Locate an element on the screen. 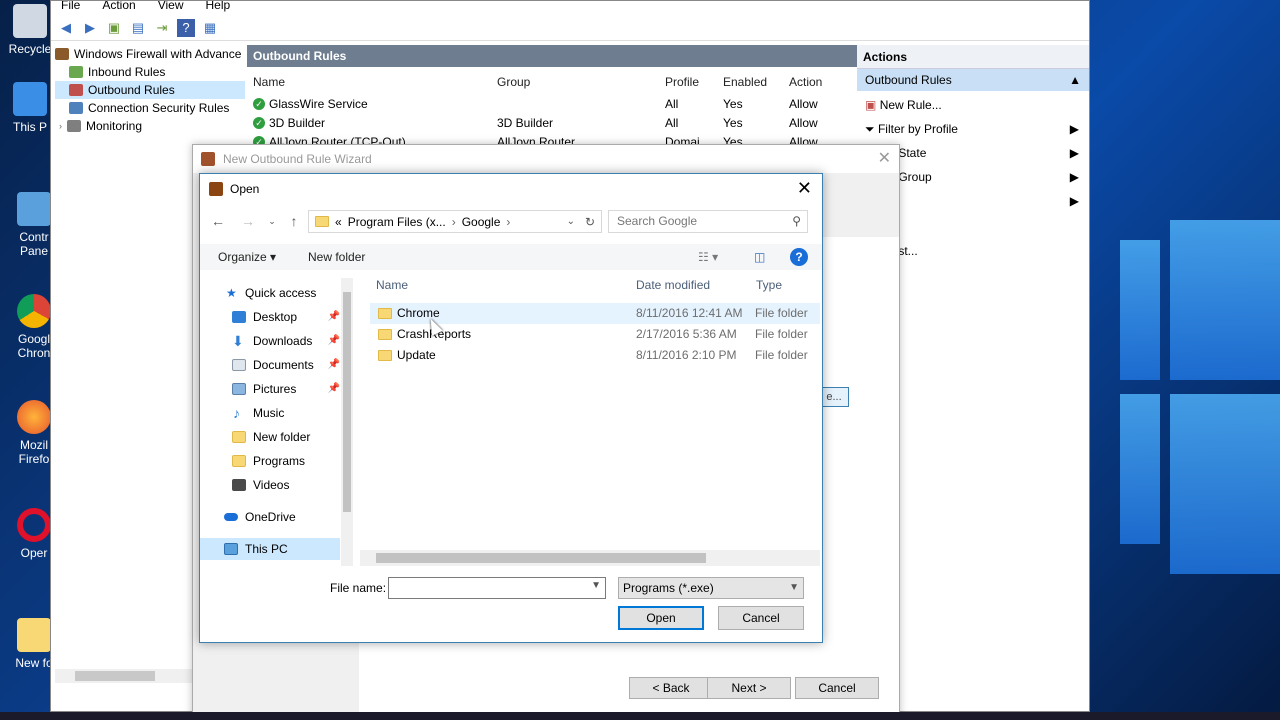 This screenshot has height=720, width=1280. menu-action: Action is located at coordinates (118, 7).